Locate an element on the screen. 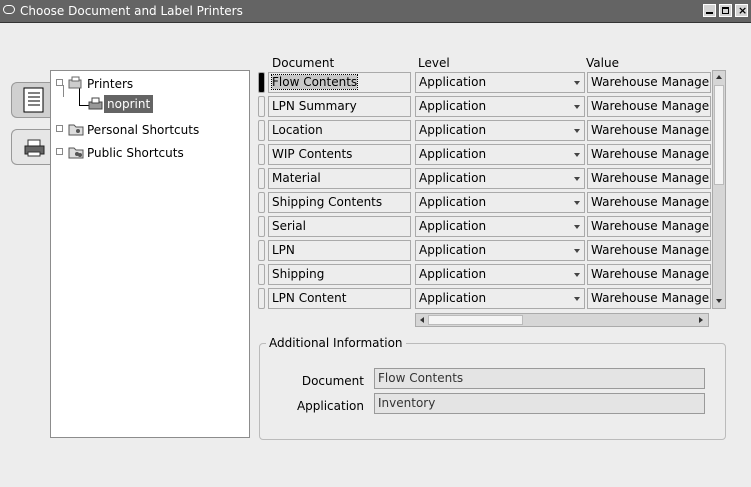 This screenshot has height=487, width=751. tab-printers is located at coordinates (31, 147).